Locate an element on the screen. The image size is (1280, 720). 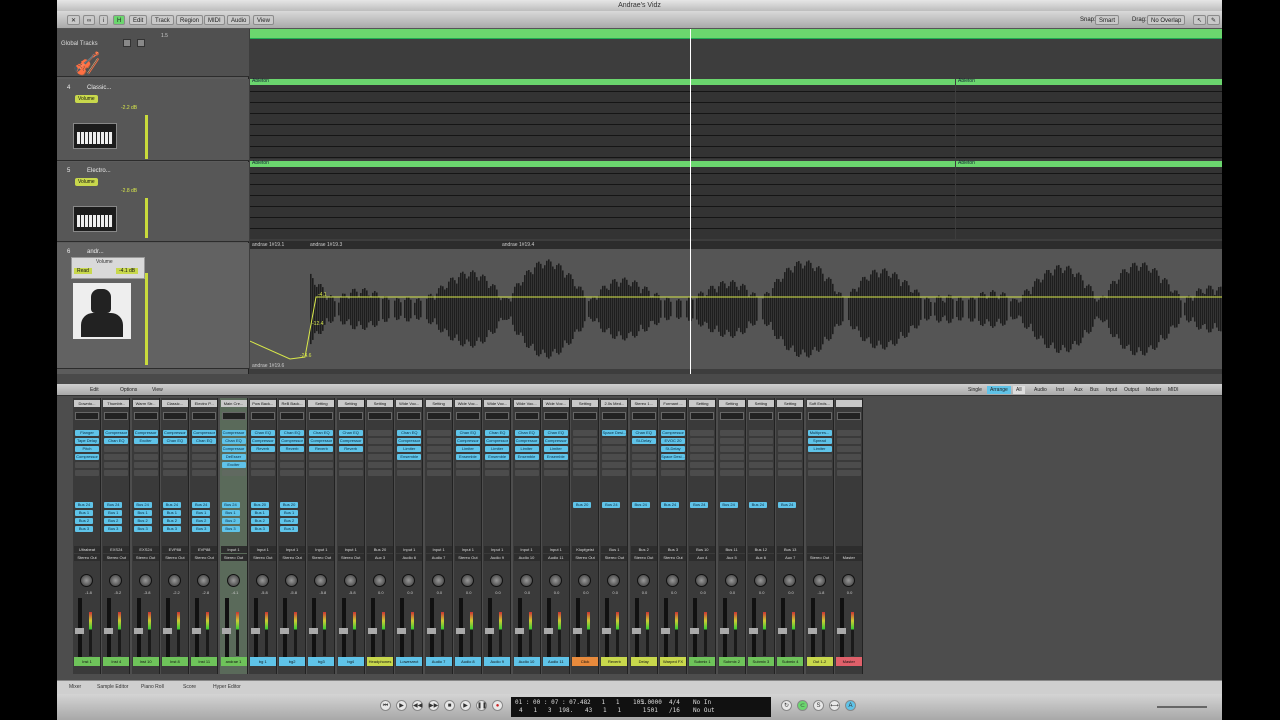
play-icon: ▶ is located at coordinates (465, 705).